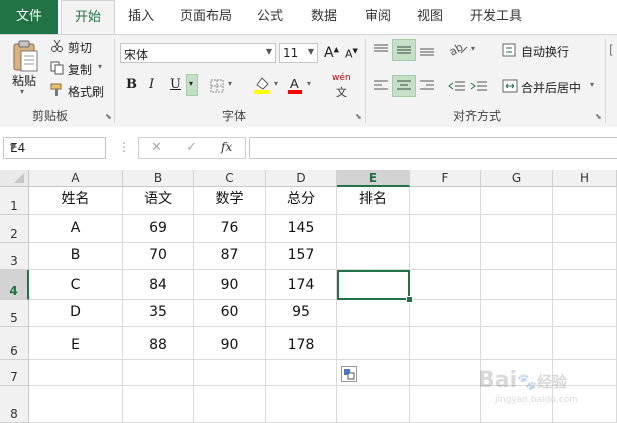 This screenshot has width=617, height=423. Describe the element at coordinates (592, 84) in the screenshot. I see `merge-dropdown-icon: ▾` at that location.